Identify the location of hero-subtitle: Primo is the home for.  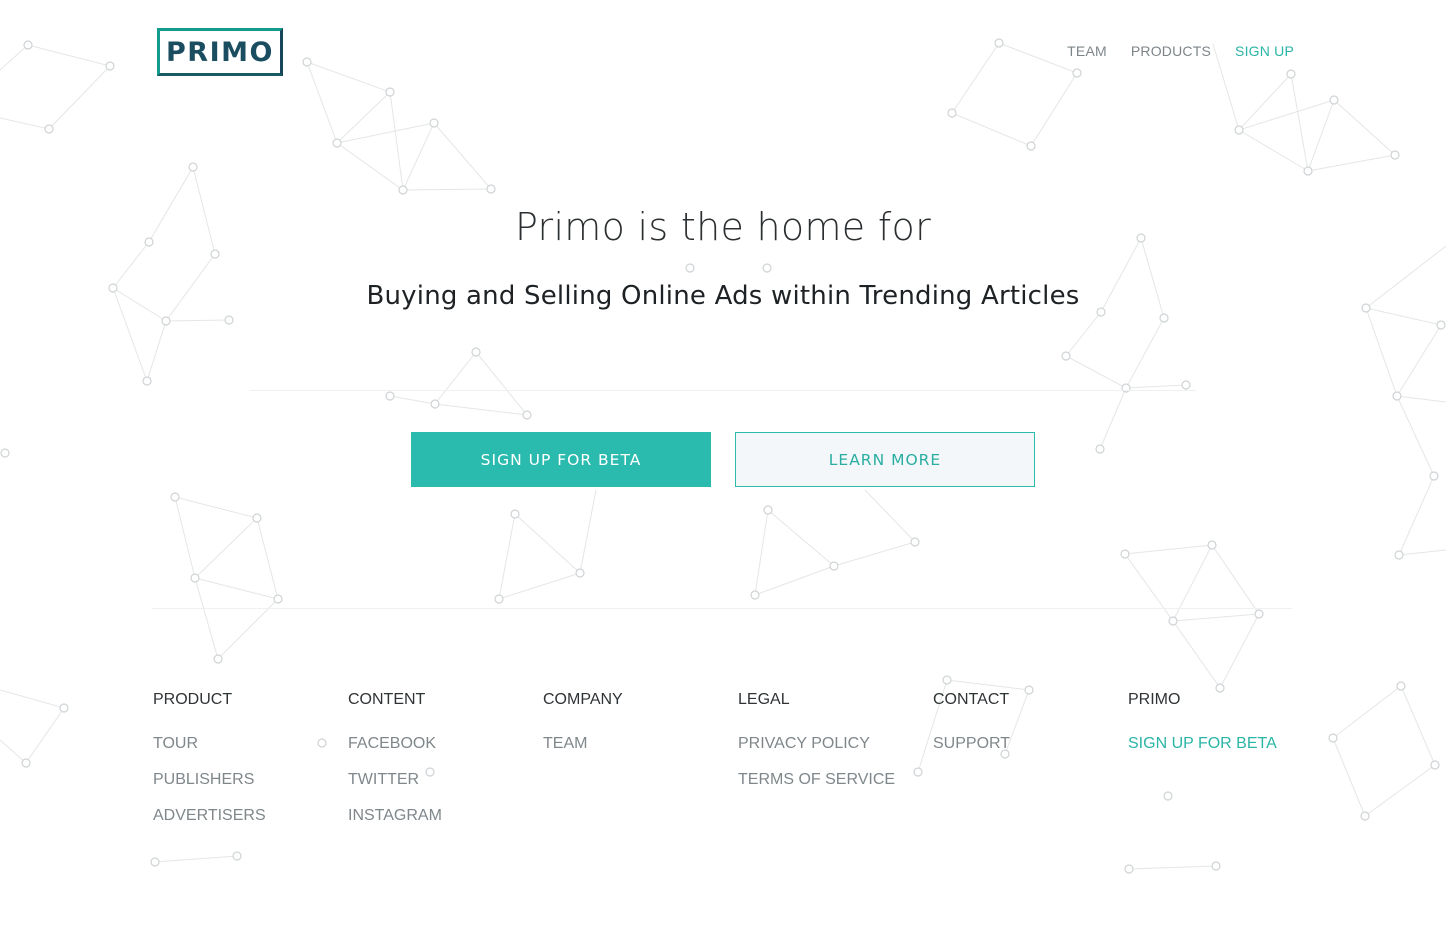
(722, 227).